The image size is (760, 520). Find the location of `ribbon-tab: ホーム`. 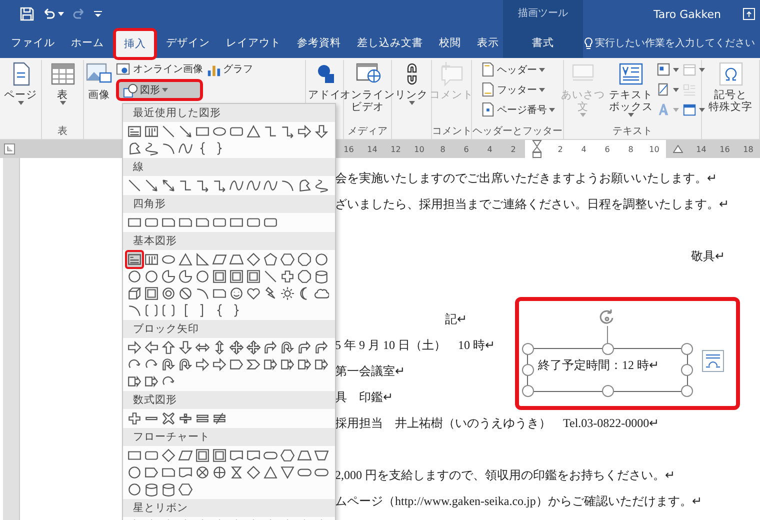

ribbon-tab: ホーム is located at coordinates (87, 43).